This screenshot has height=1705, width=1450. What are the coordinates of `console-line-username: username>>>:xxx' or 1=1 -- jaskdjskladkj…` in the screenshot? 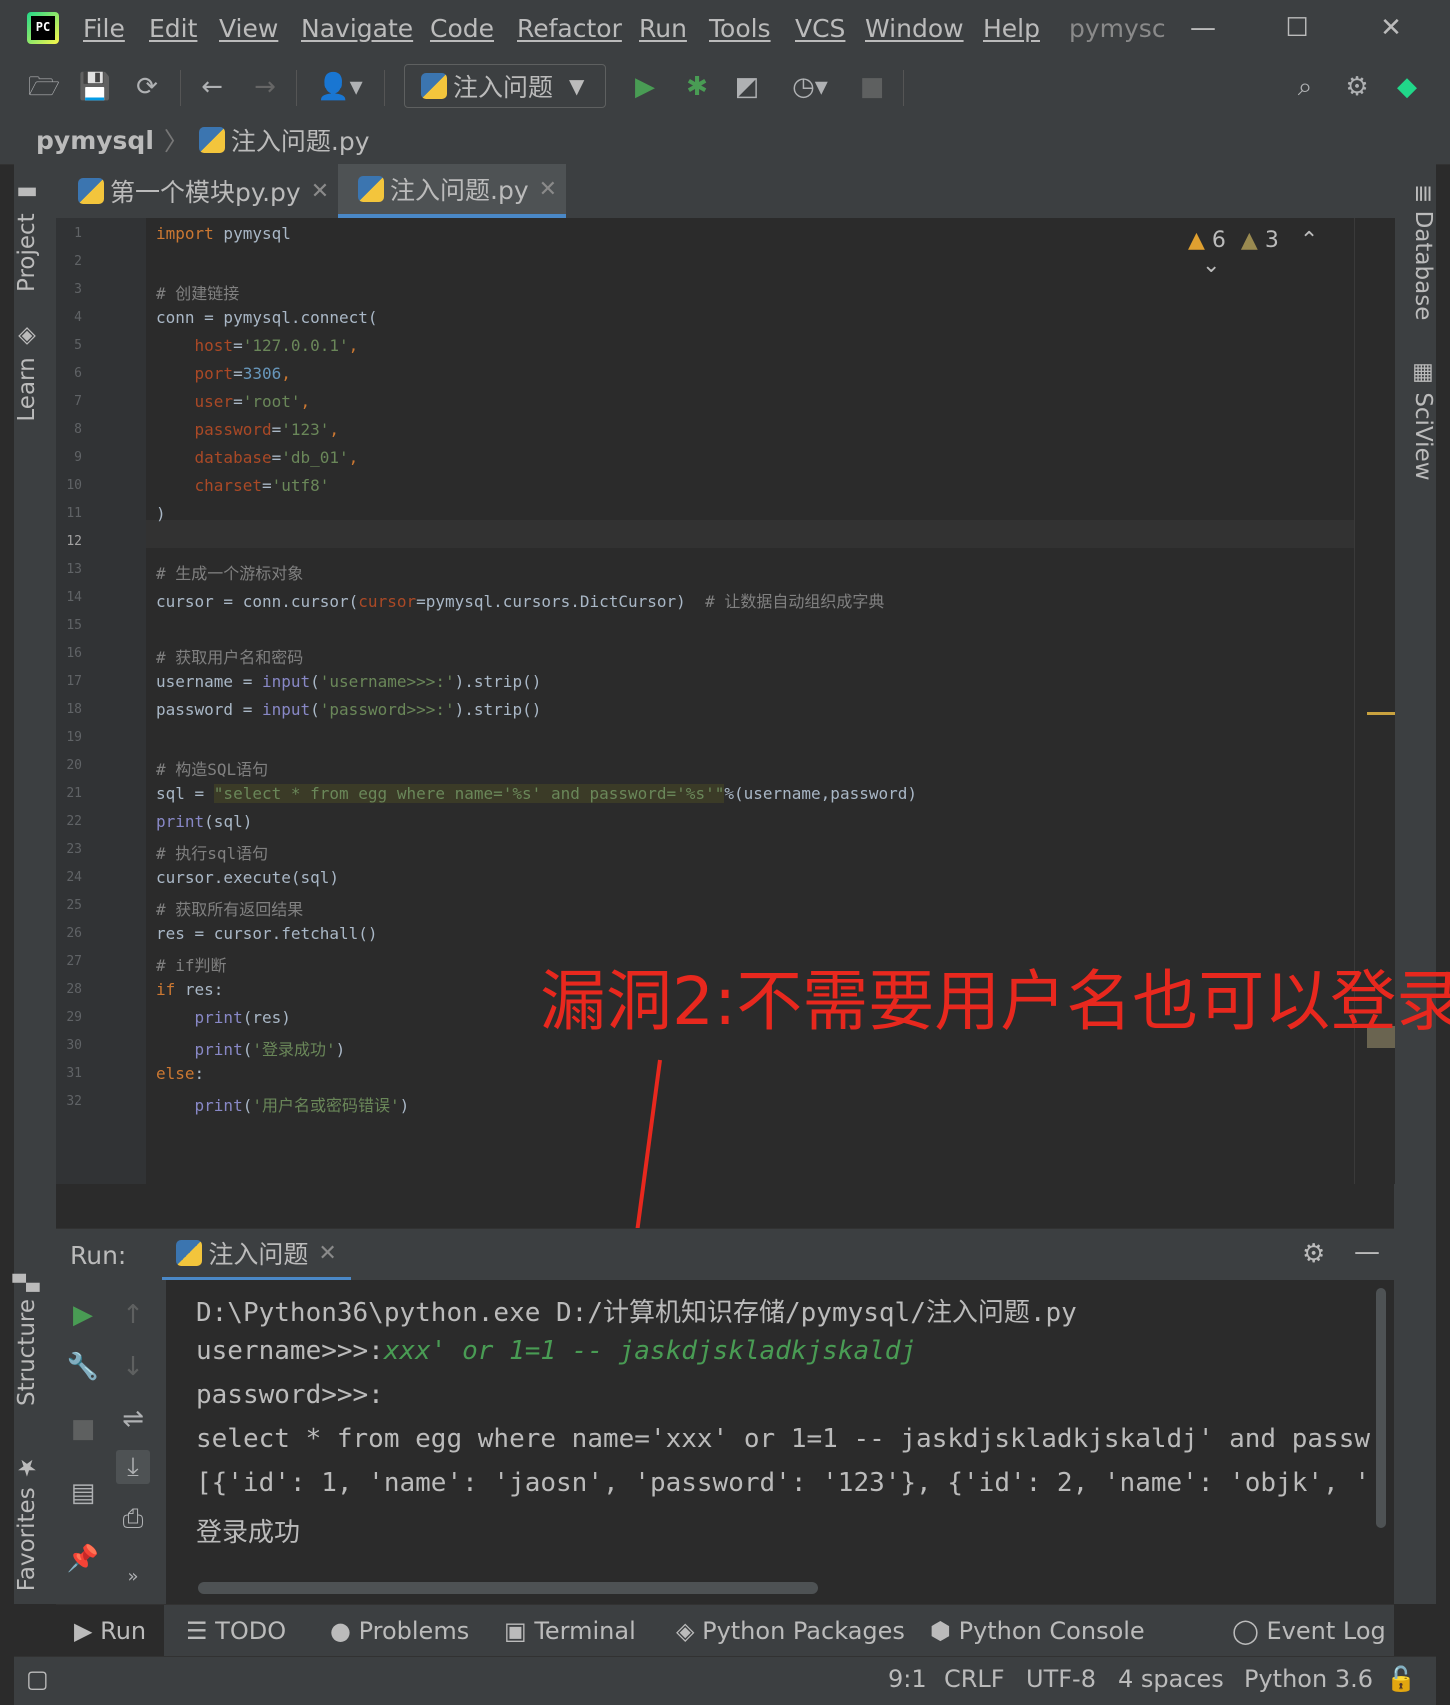 It's located at (556, 1351).